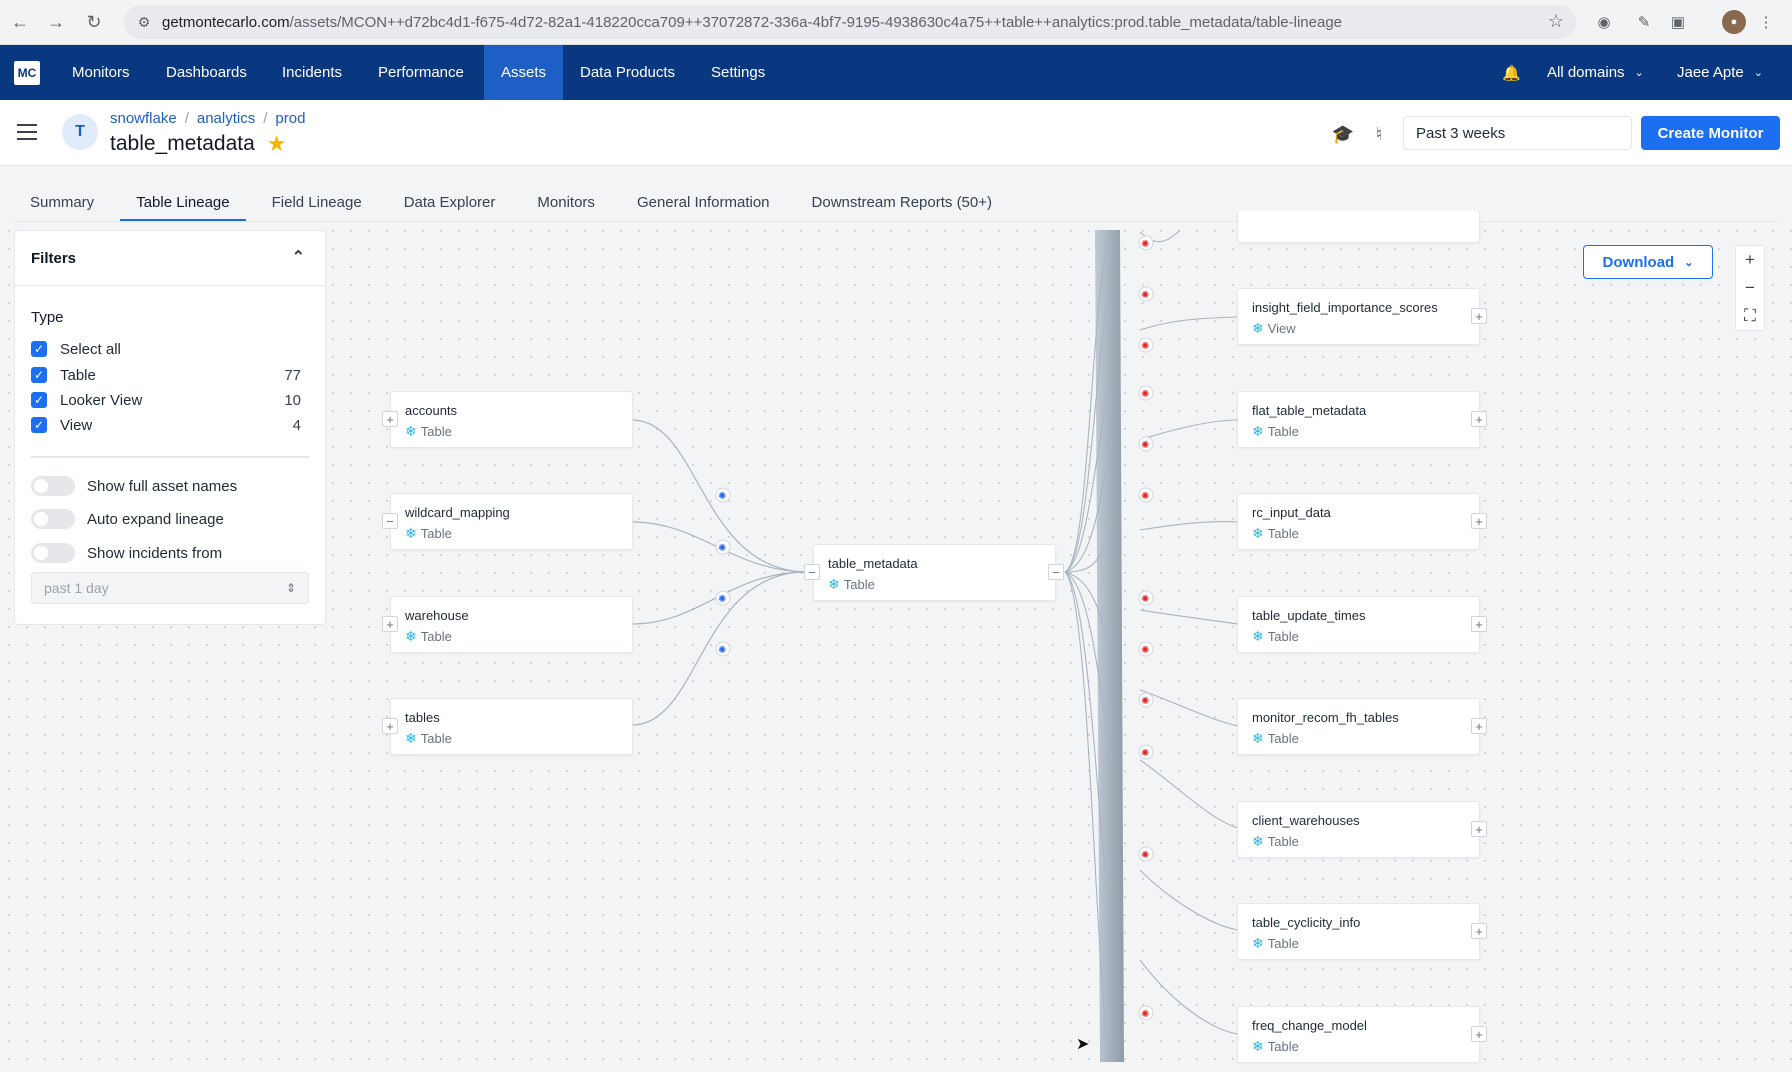  Describe the element at coordinates (1720, 72) in the screenshot. I see `user-menu: Jaee Apte ⌄` at that location.